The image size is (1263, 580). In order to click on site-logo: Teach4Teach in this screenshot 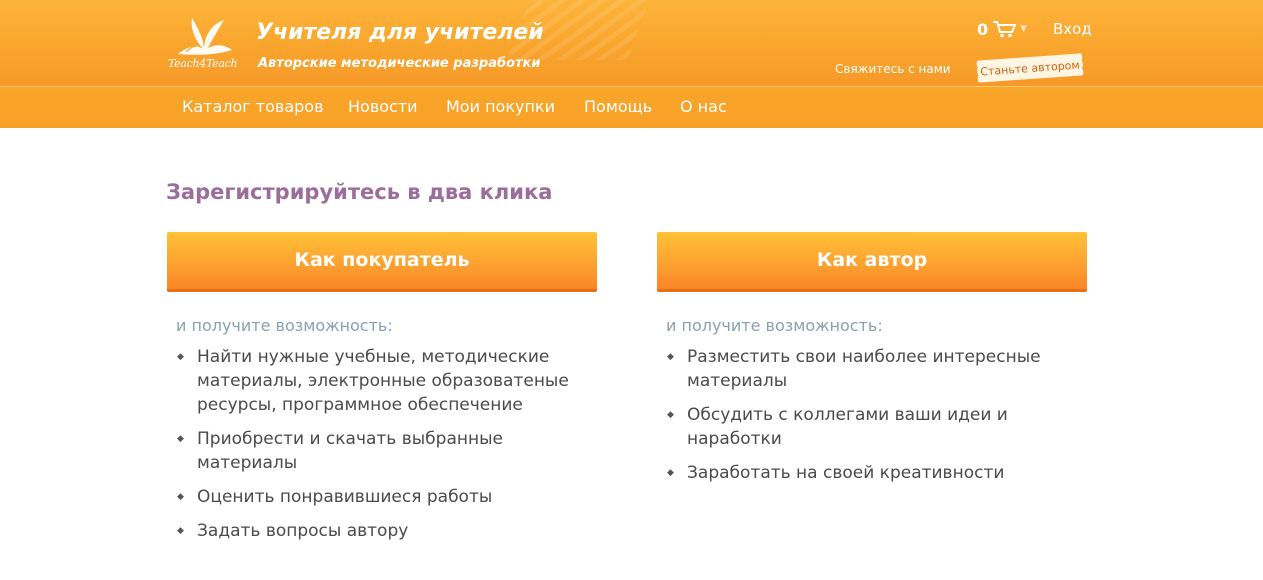, I will do `click(204, 45)`.